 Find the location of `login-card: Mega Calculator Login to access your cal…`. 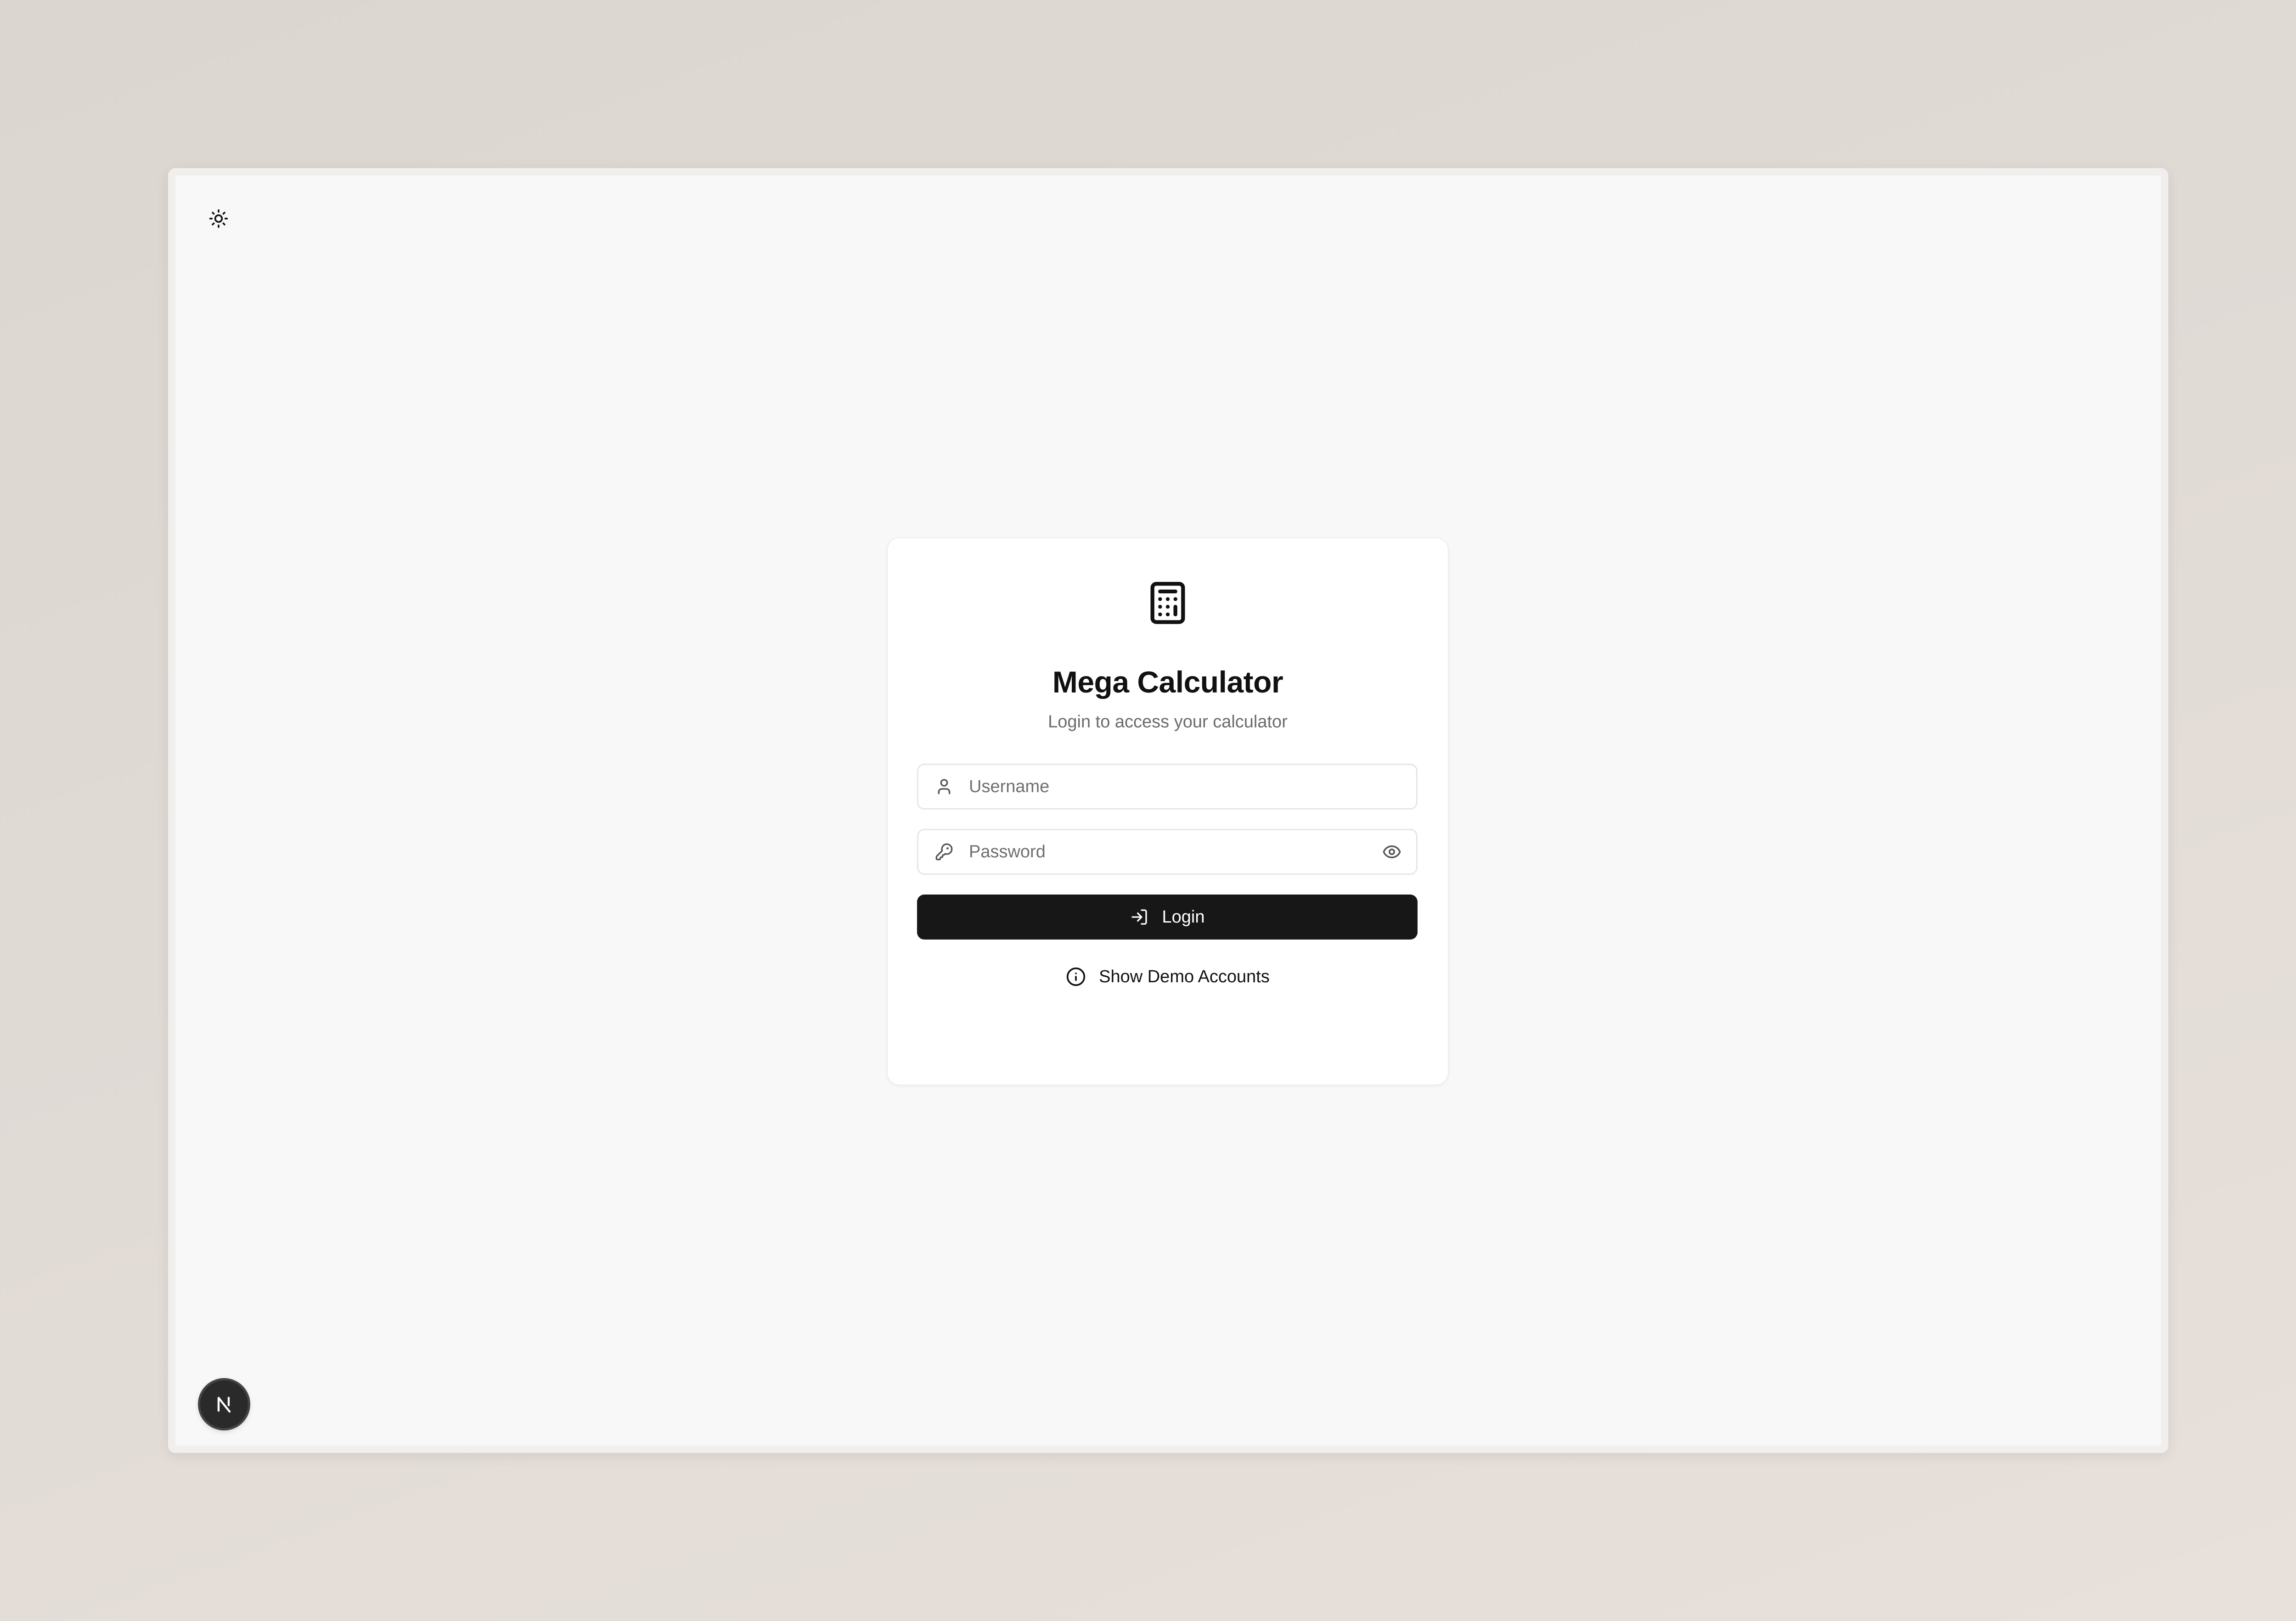

login-card: Mega Calculator Login to access your cal… is located at coordinates (1168, 811).